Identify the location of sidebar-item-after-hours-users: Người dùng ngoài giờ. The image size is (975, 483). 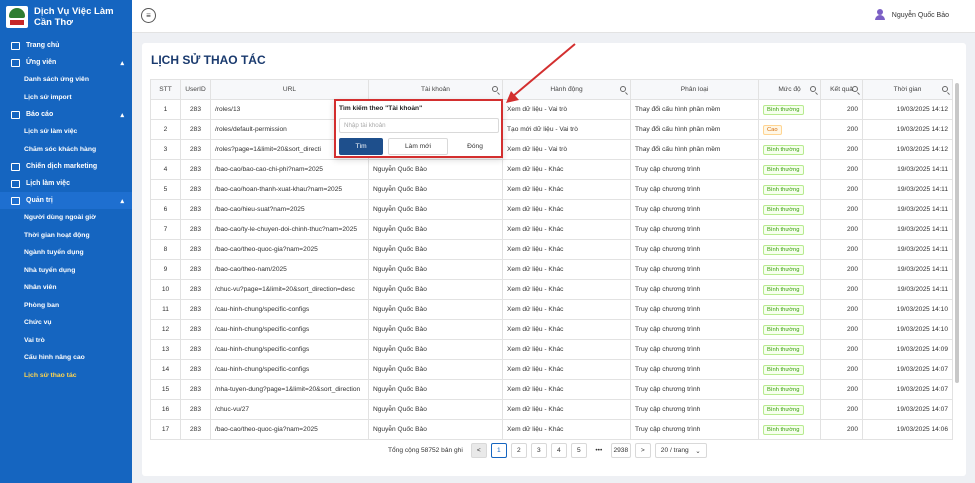
(66, 218).